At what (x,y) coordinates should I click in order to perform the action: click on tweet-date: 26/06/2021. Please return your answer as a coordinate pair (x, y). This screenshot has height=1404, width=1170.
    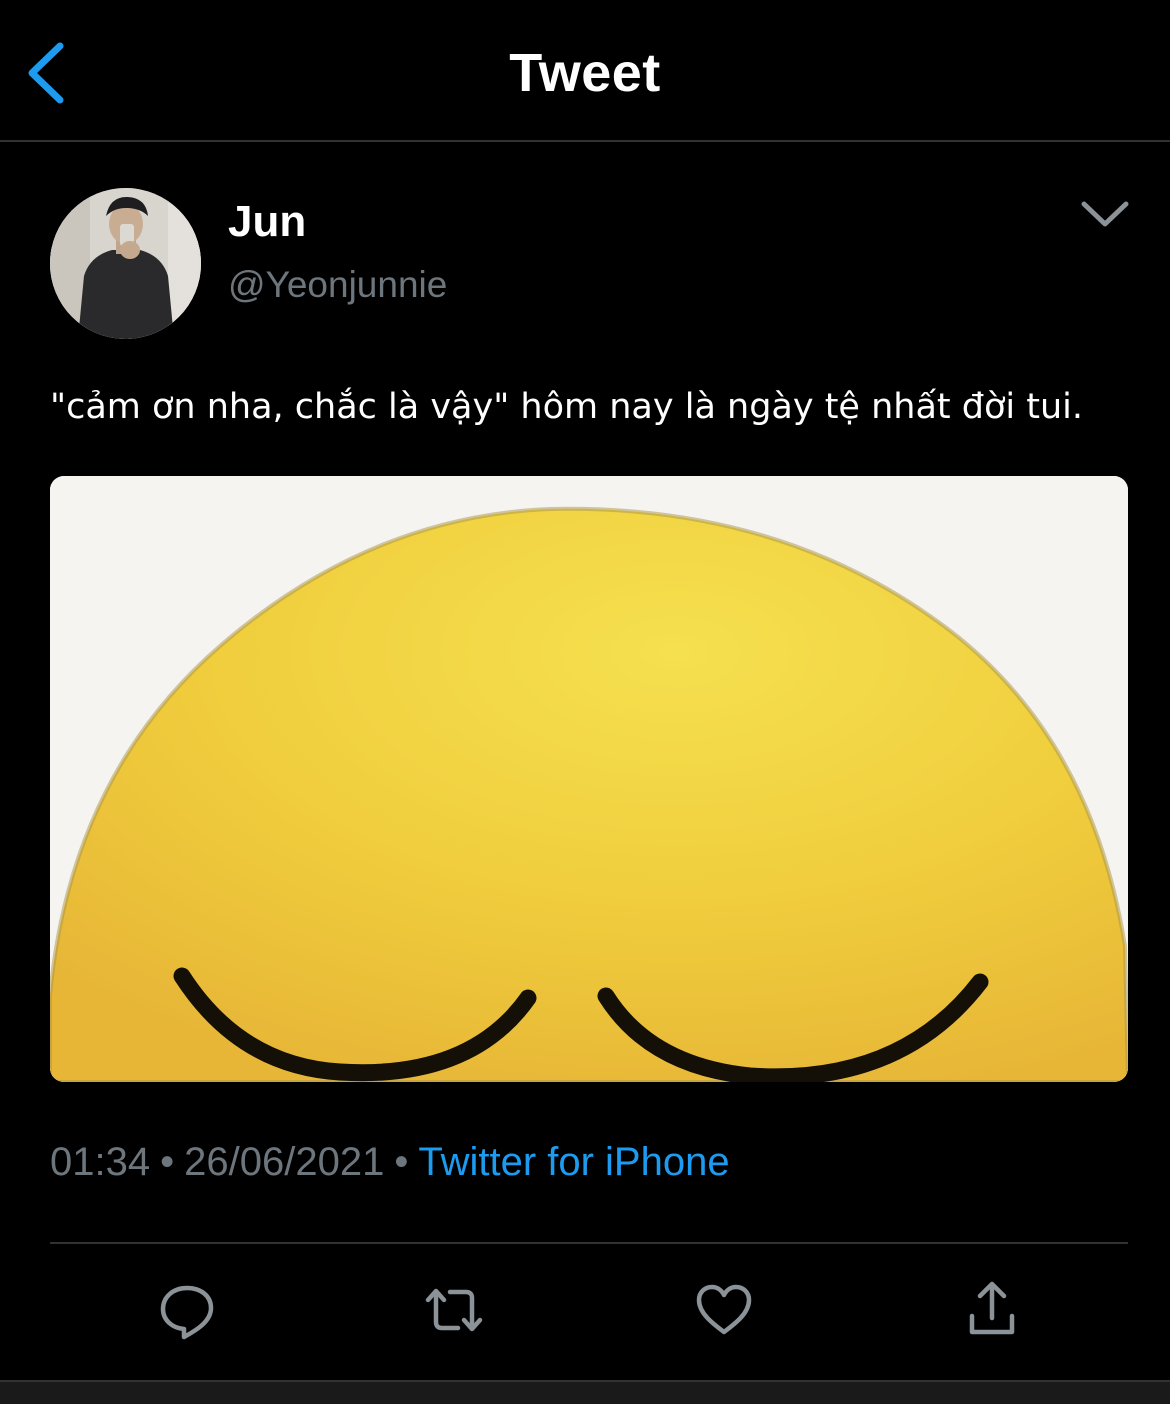
    Looking at the image, I should click on (284, 1162).